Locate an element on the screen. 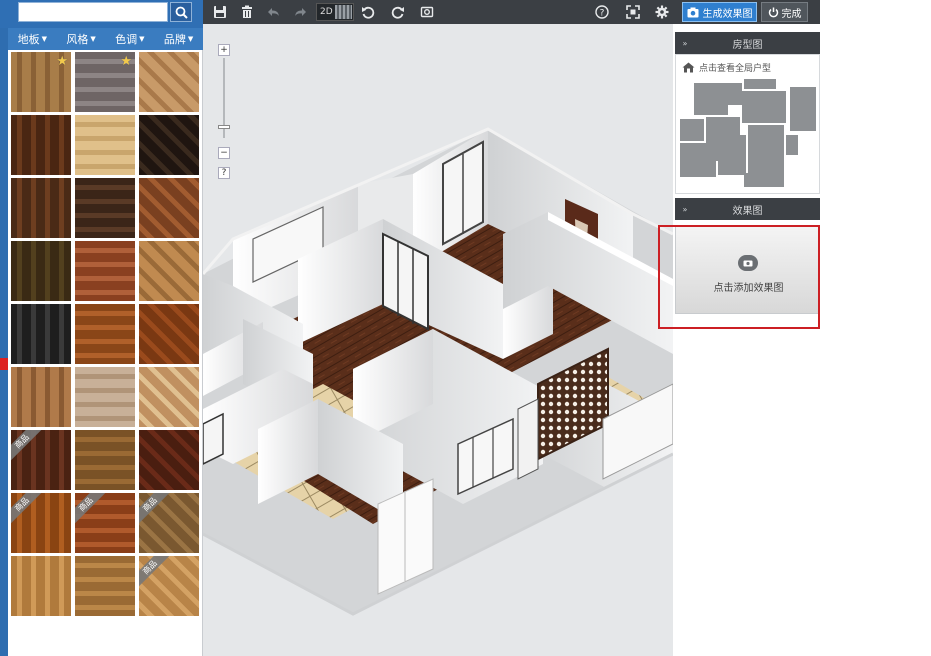 The width and height of the screenshot is (931, 656). delete-button is located at coordinates (247, 12).